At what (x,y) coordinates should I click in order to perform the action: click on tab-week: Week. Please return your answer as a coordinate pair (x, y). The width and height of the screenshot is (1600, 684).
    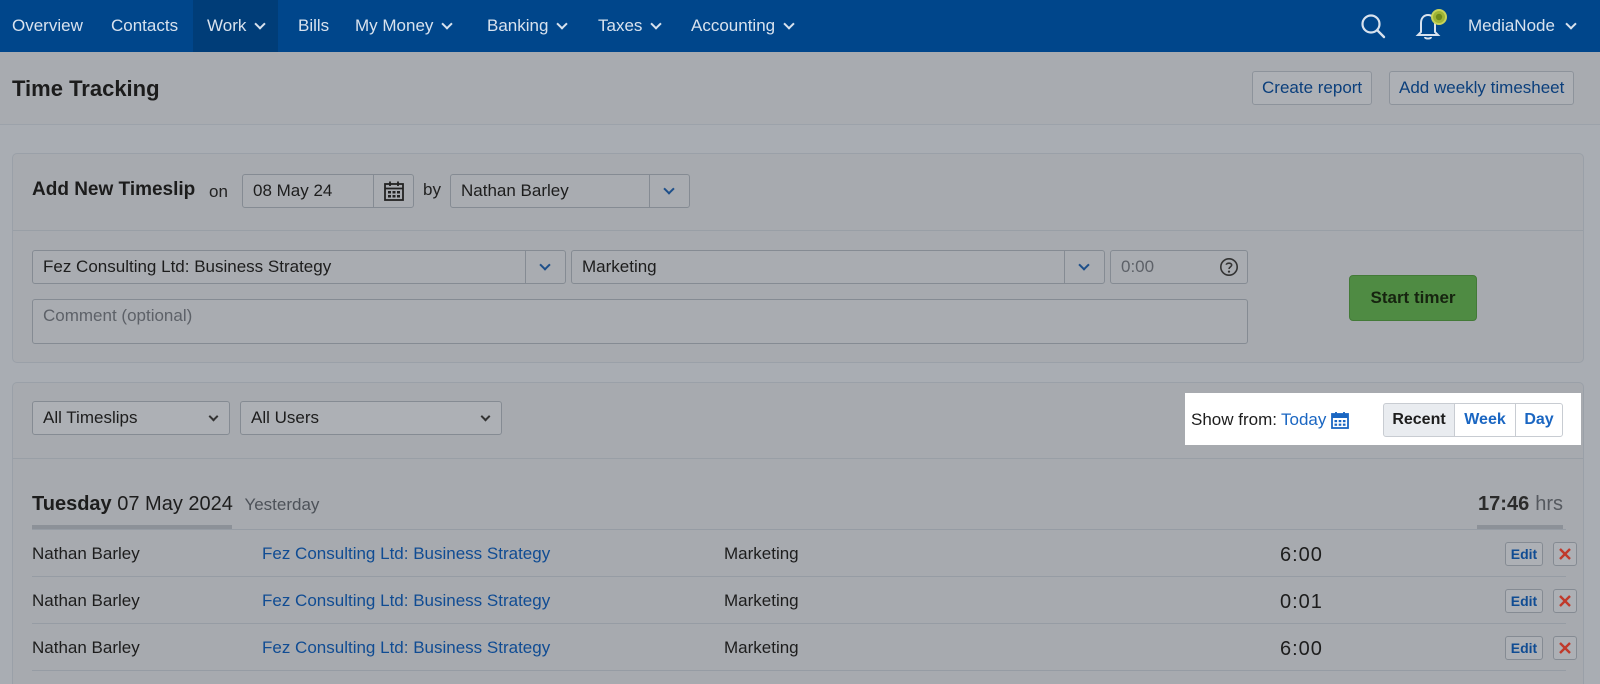
    Looking at the image, I should click on (1485, 420).